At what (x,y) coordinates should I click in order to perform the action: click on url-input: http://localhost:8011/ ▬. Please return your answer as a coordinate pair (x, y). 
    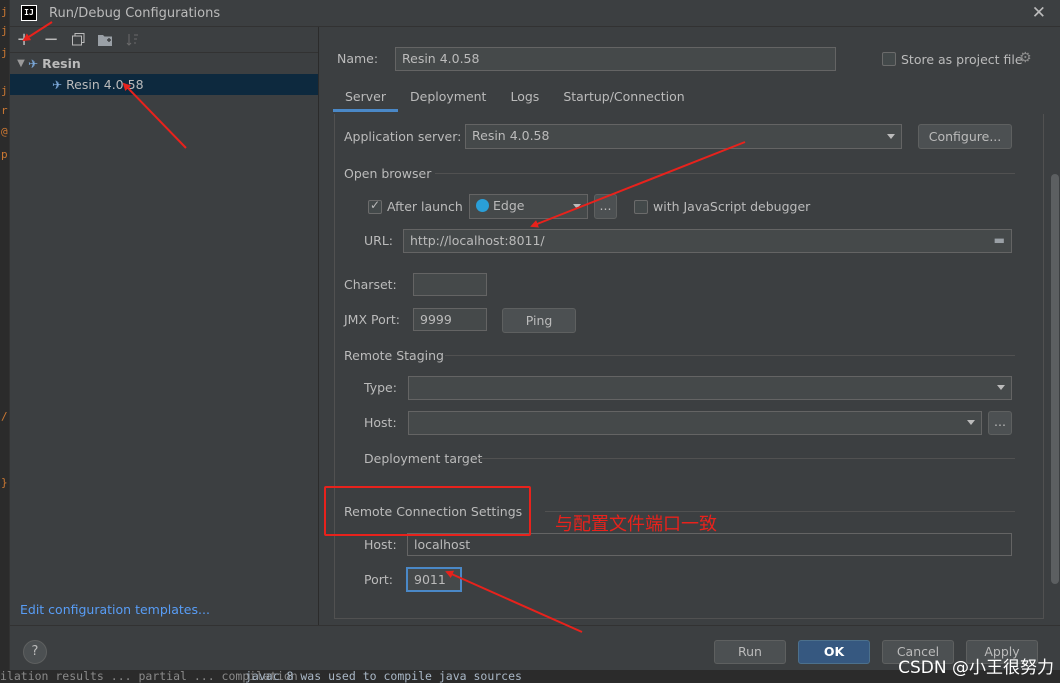
    Looking at the image, I should click on (707, 241).